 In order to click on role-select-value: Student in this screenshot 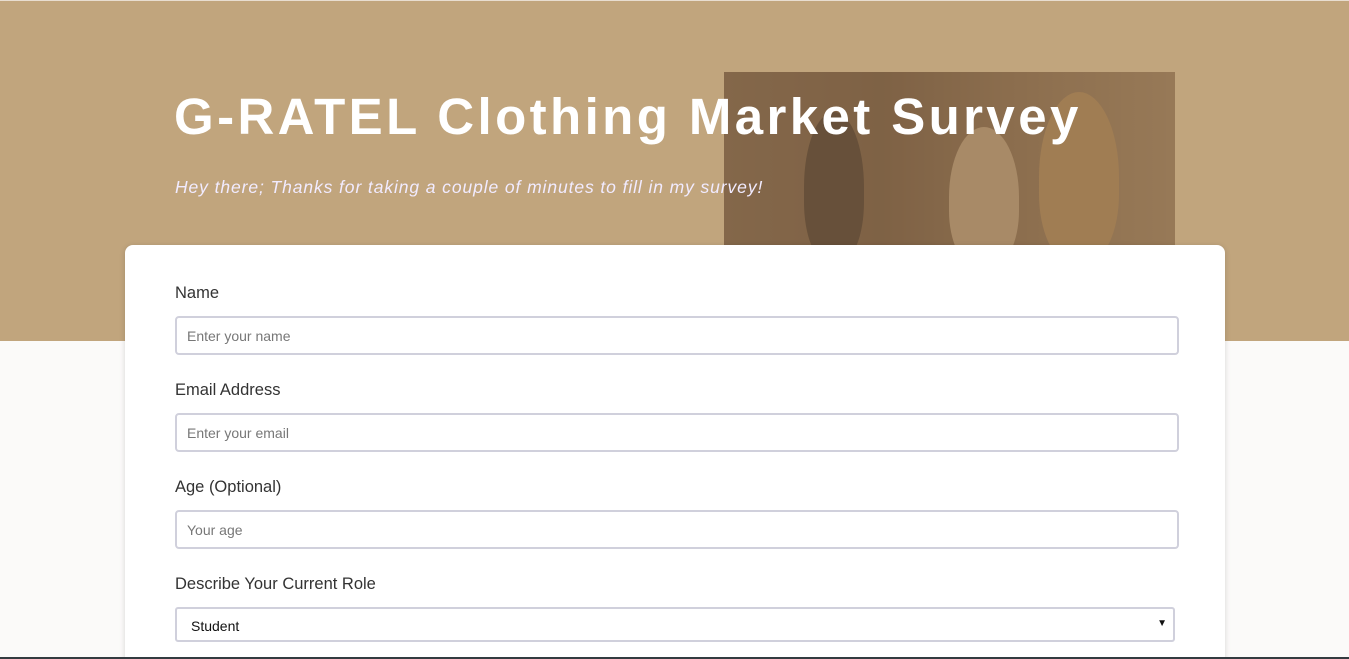, I will do `click(215, 626)`.